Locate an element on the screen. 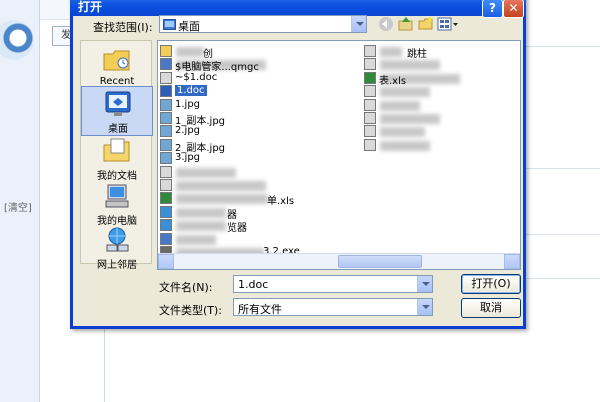  place-desktop: 桌面 is located at coordinates (117, 111).